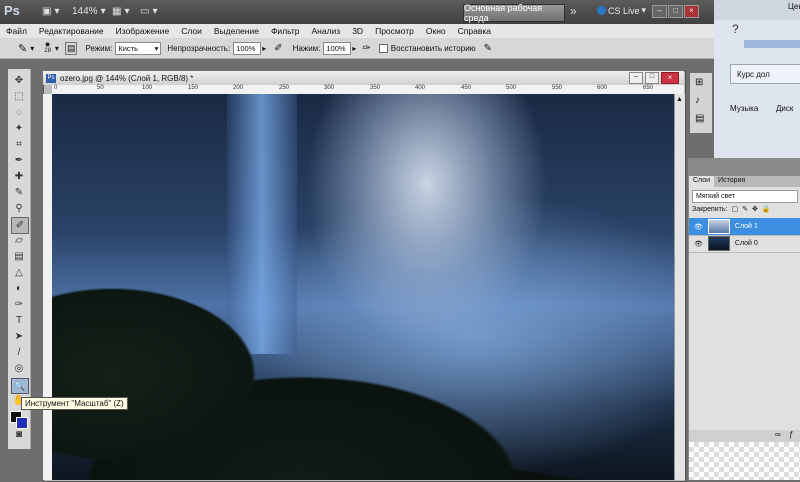  What do you see at coordinates (699, 118) in the screenshot?
I see `properties-panel-icon: ▤` at bounding box center [699, 118].